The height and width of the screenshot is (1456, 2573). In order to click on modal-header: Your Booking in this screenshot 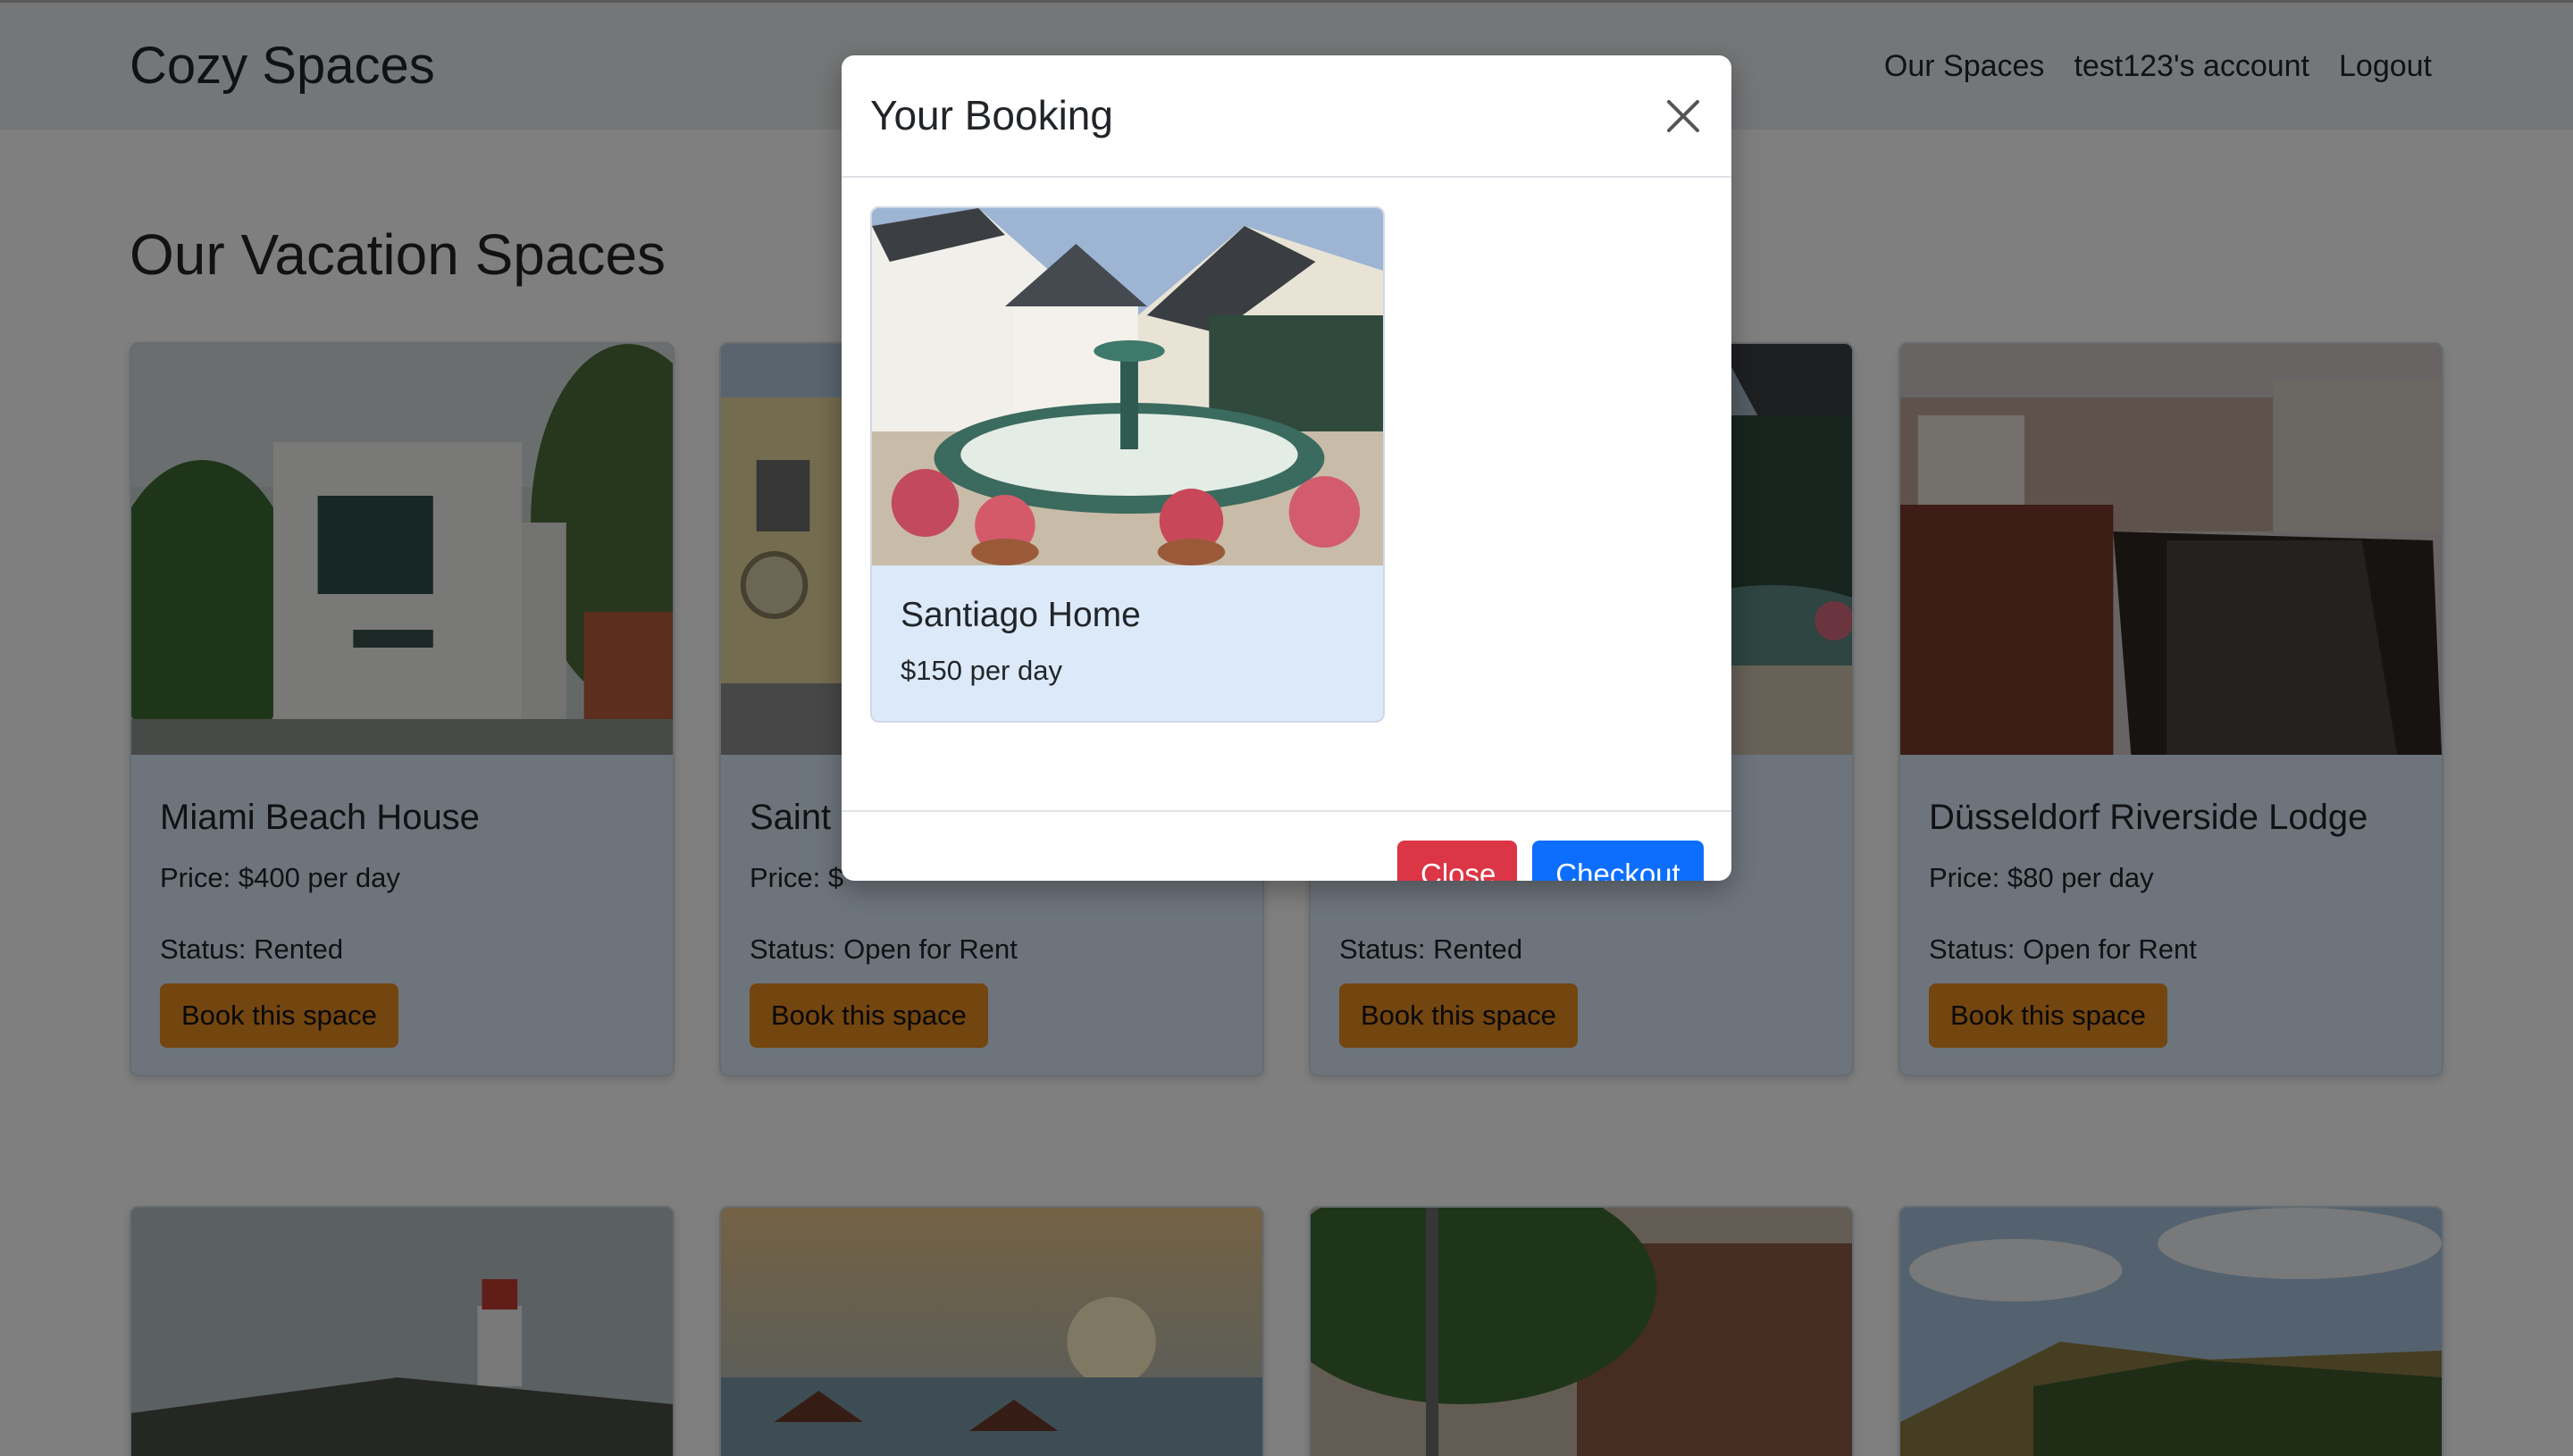, I will do `click(1286, 116)`.